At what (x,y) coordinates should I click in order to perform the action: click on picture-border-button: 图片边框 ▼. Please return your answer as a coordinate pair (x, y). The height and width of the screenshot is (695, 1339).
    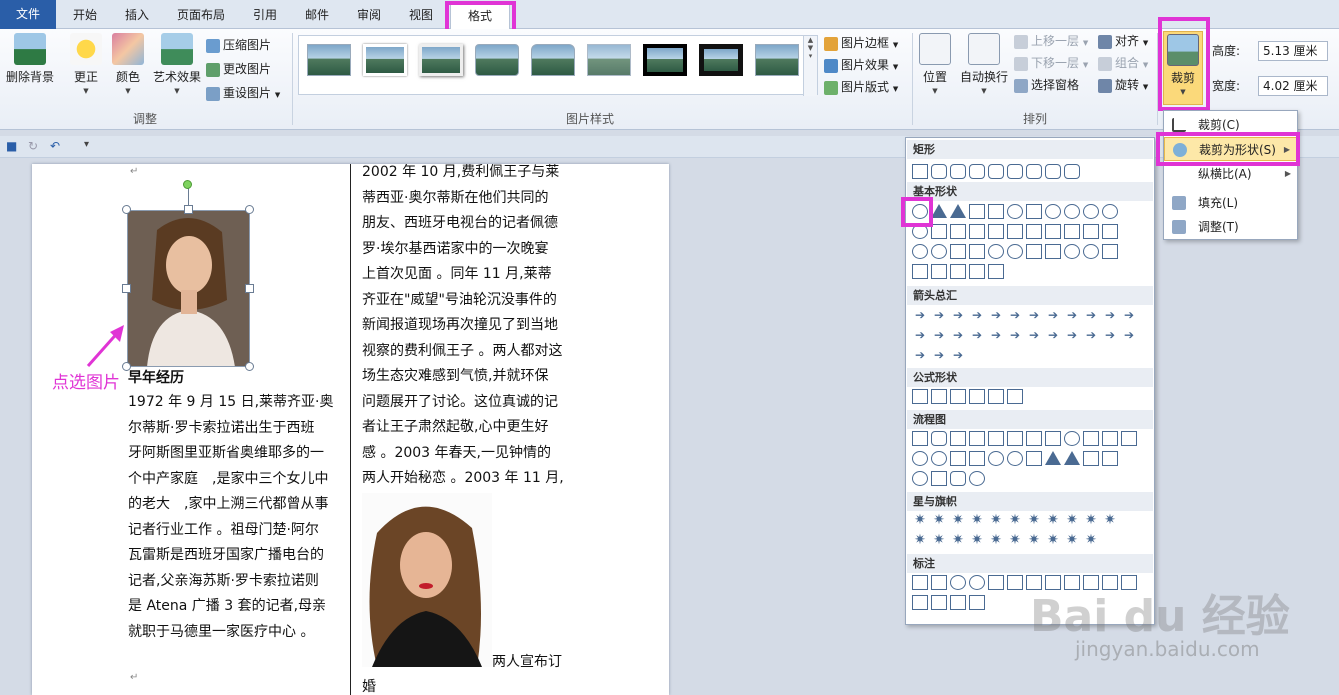
    Looking at the image, I should click on (861, 43).